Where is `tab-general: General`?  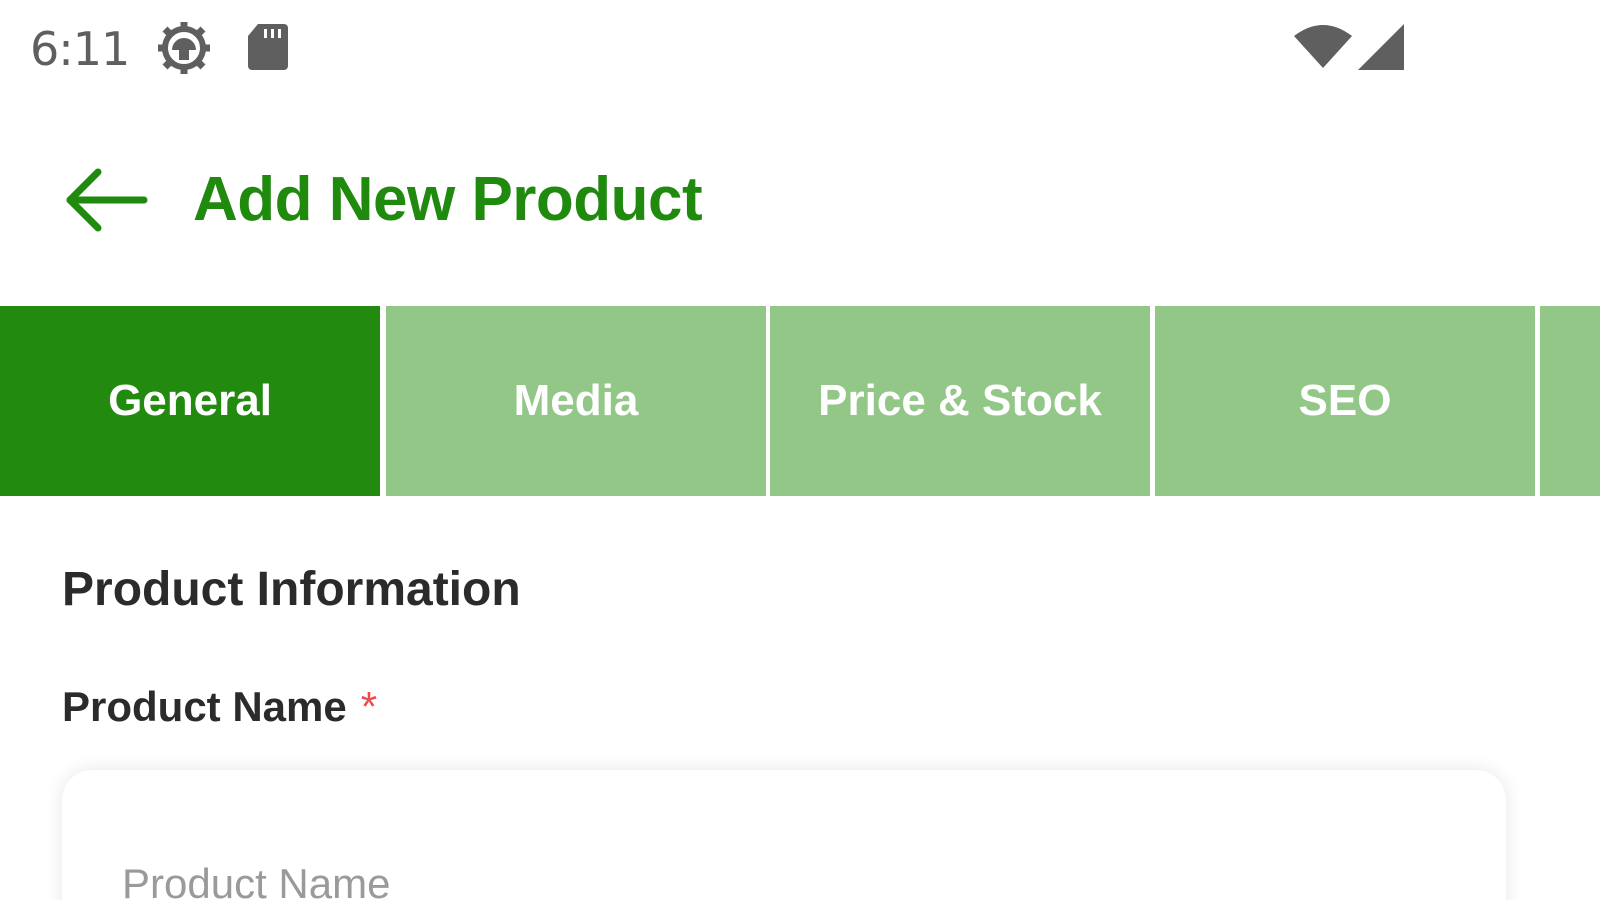 tab-general: General is located at coordinates (190, 401).